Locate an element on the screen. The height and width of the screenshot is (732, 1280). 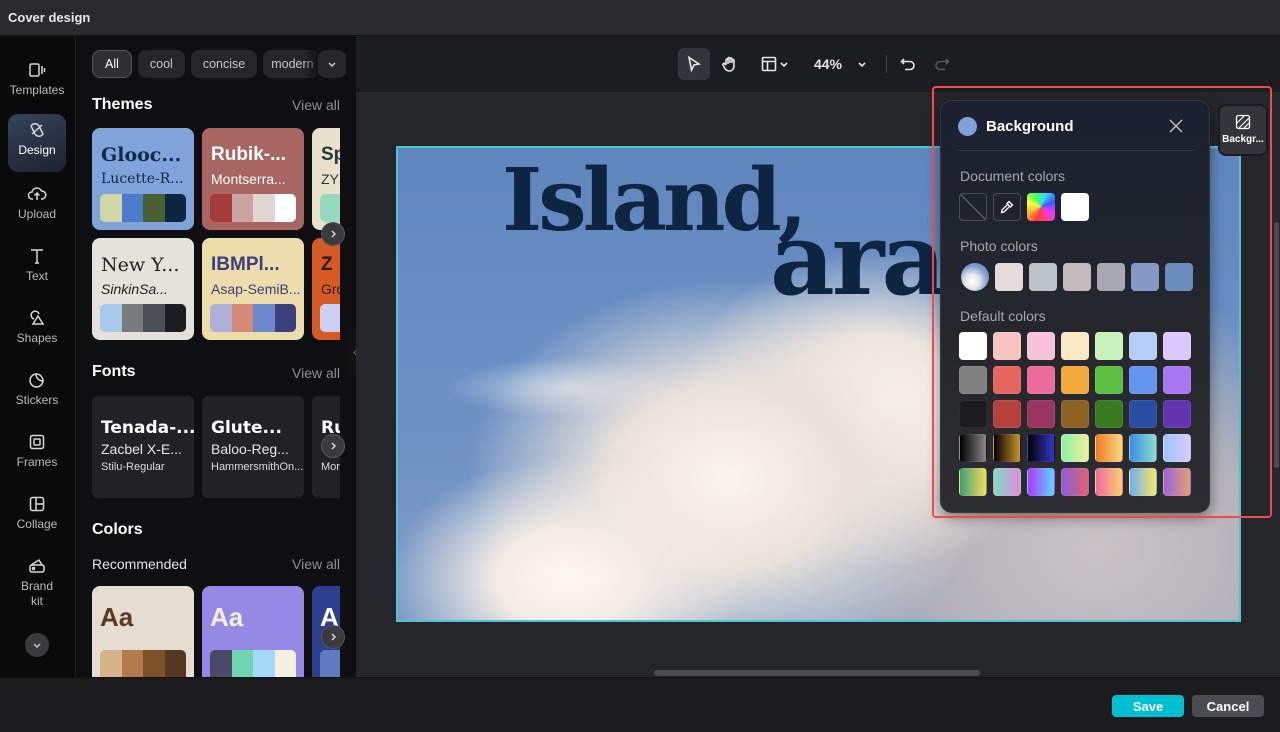
theme-palette is located at coordinates (330, 318).